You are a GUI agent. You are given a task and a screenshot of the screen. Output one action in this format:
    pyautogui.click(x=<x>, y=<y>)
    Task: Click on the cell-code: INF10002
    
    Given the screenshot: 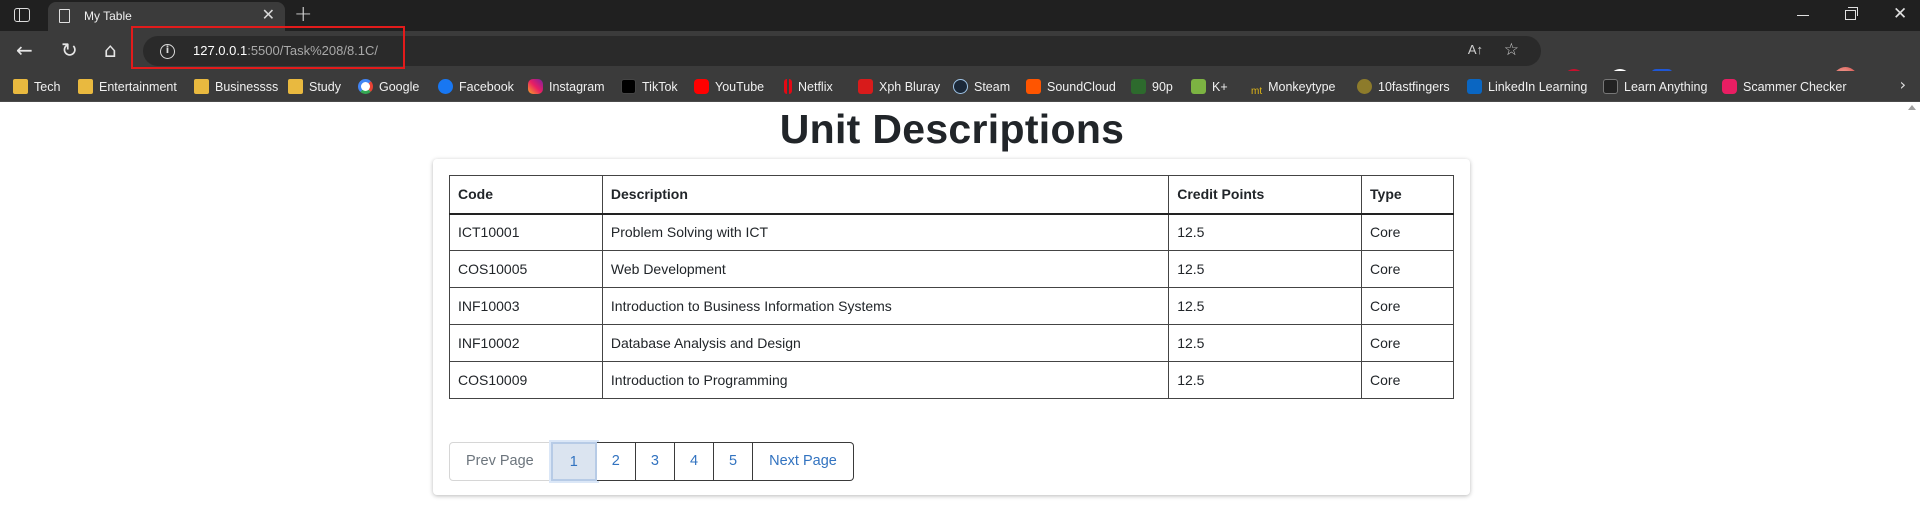 What is the action you would take?
    pyautogui.click(x=526, y=343)
    